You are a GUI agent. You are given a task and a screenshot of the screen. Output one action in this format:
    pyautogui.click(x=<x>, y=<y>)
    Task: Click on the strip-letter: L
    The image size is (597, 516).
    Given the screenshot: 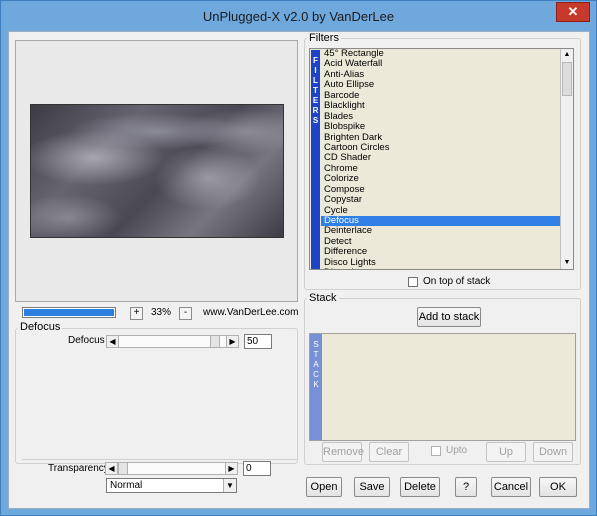 What is the action you would take?
    pyautogui.click(x=315, y=80)
    